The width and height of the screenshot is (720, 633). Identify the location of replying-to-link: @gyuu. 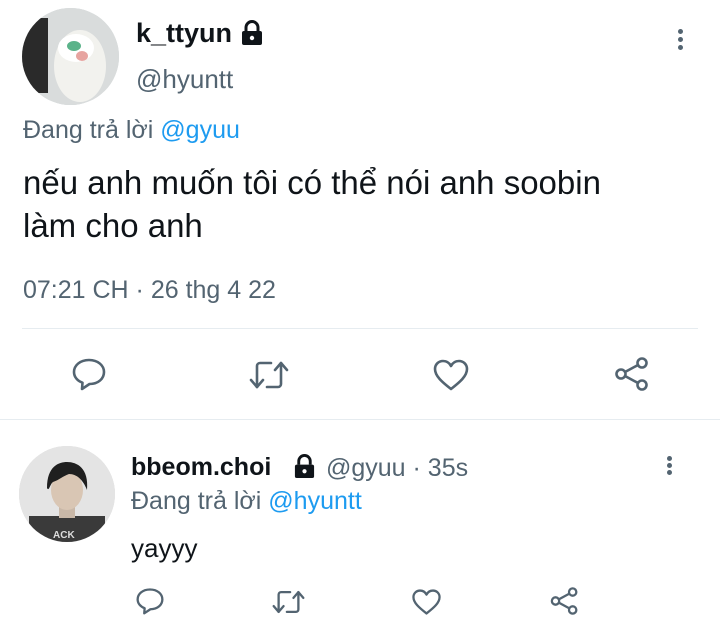
(200, 130).